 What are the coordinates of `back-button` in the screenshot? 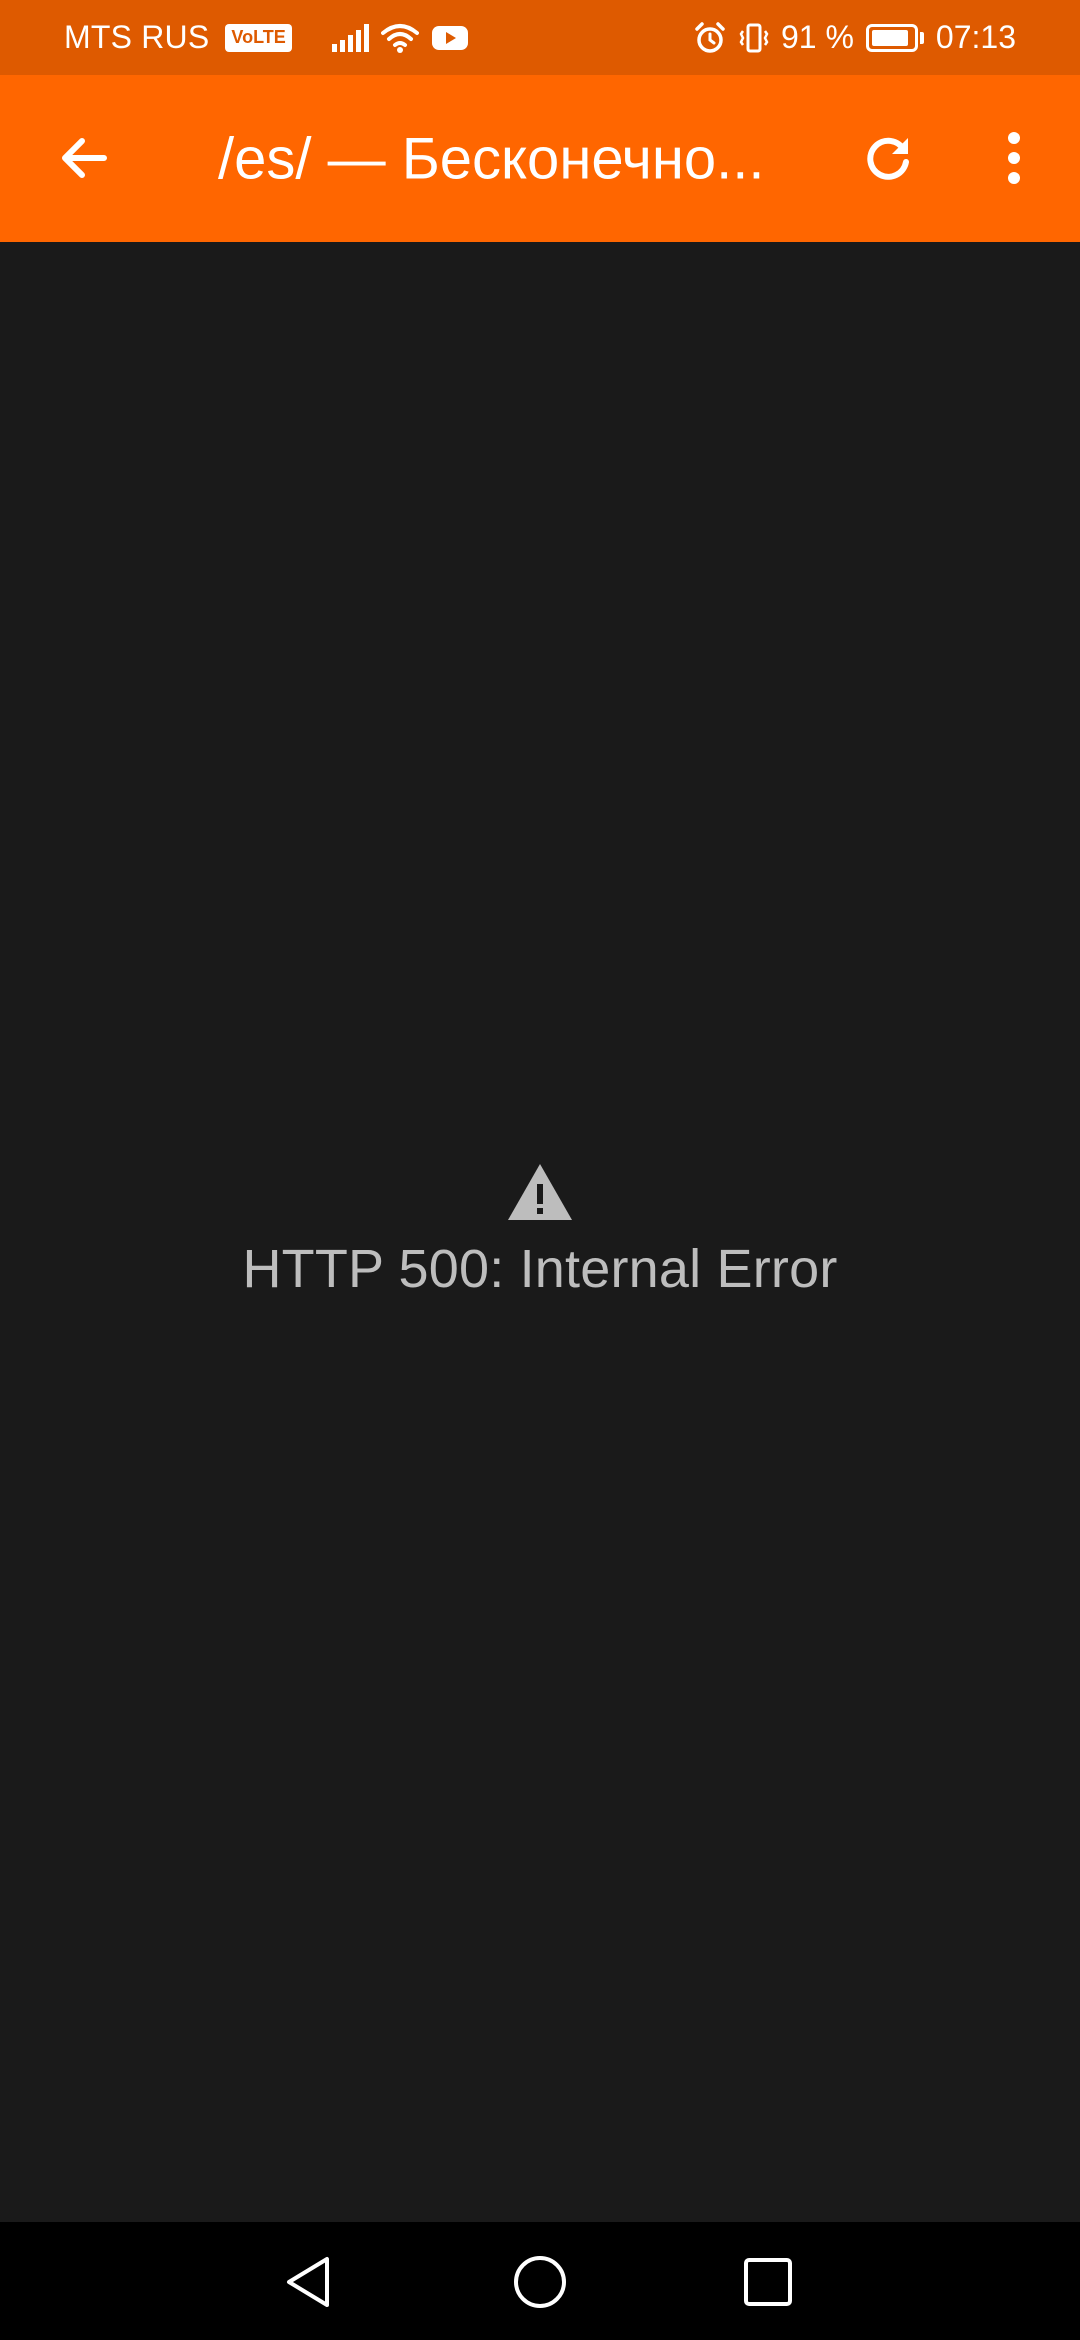 It's located at (84, 158).